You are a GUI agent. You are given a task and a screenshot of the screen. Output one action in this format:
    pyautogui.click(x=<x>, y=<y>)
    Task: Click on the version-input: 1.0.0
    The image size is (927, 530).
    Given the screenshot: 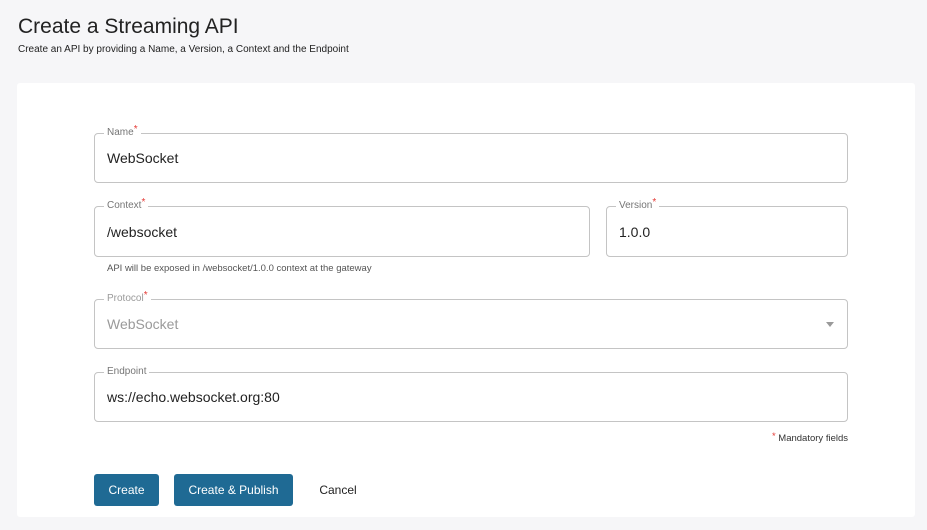 What is the action you would take?
    pyautogui.click(x=634, y=232)
    